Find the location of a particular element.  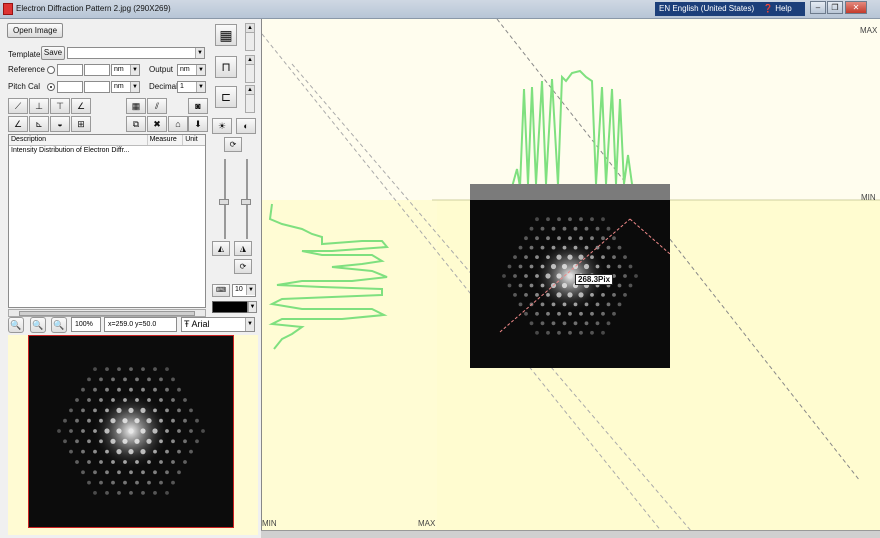

flip-right-icon: ◮ is located at coordinates (243, 248).